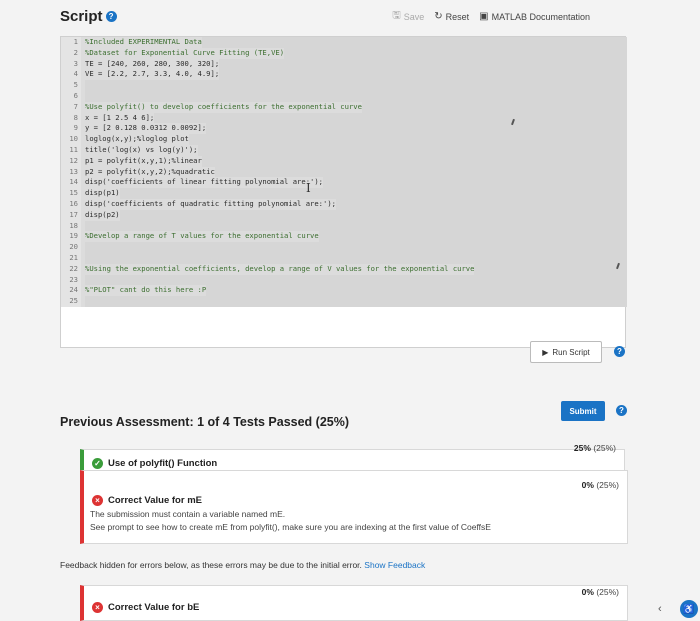 Image resolution: width=700 pixels, height=621 pixels. Describe the element at coordinates (344, 226) in the screenshot. I see `code-line: 18` at that location.